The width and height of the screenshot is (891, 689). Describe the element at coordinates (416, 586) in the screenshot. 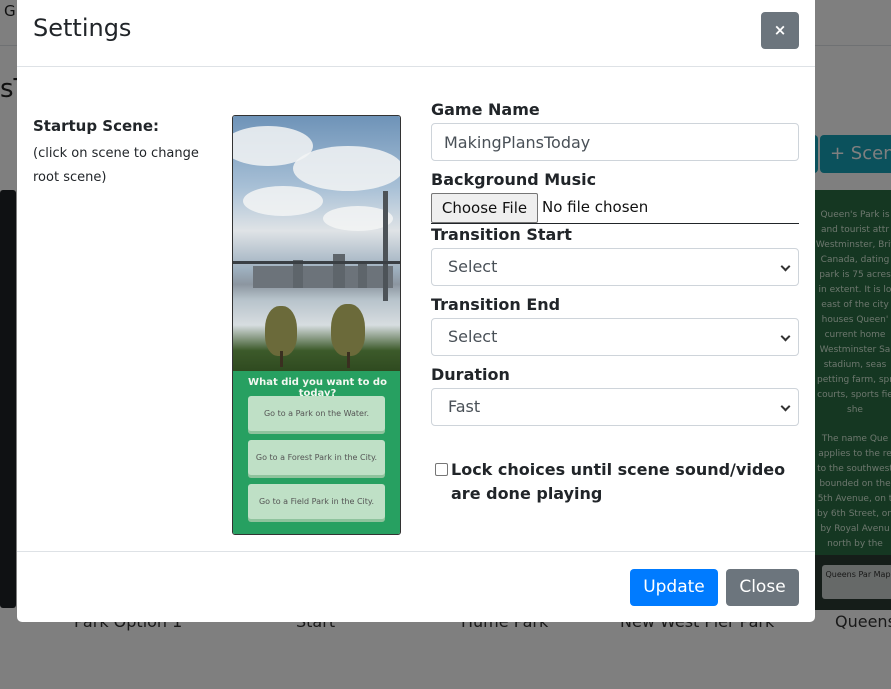

I see `modal-footer: Update Close` at that location.